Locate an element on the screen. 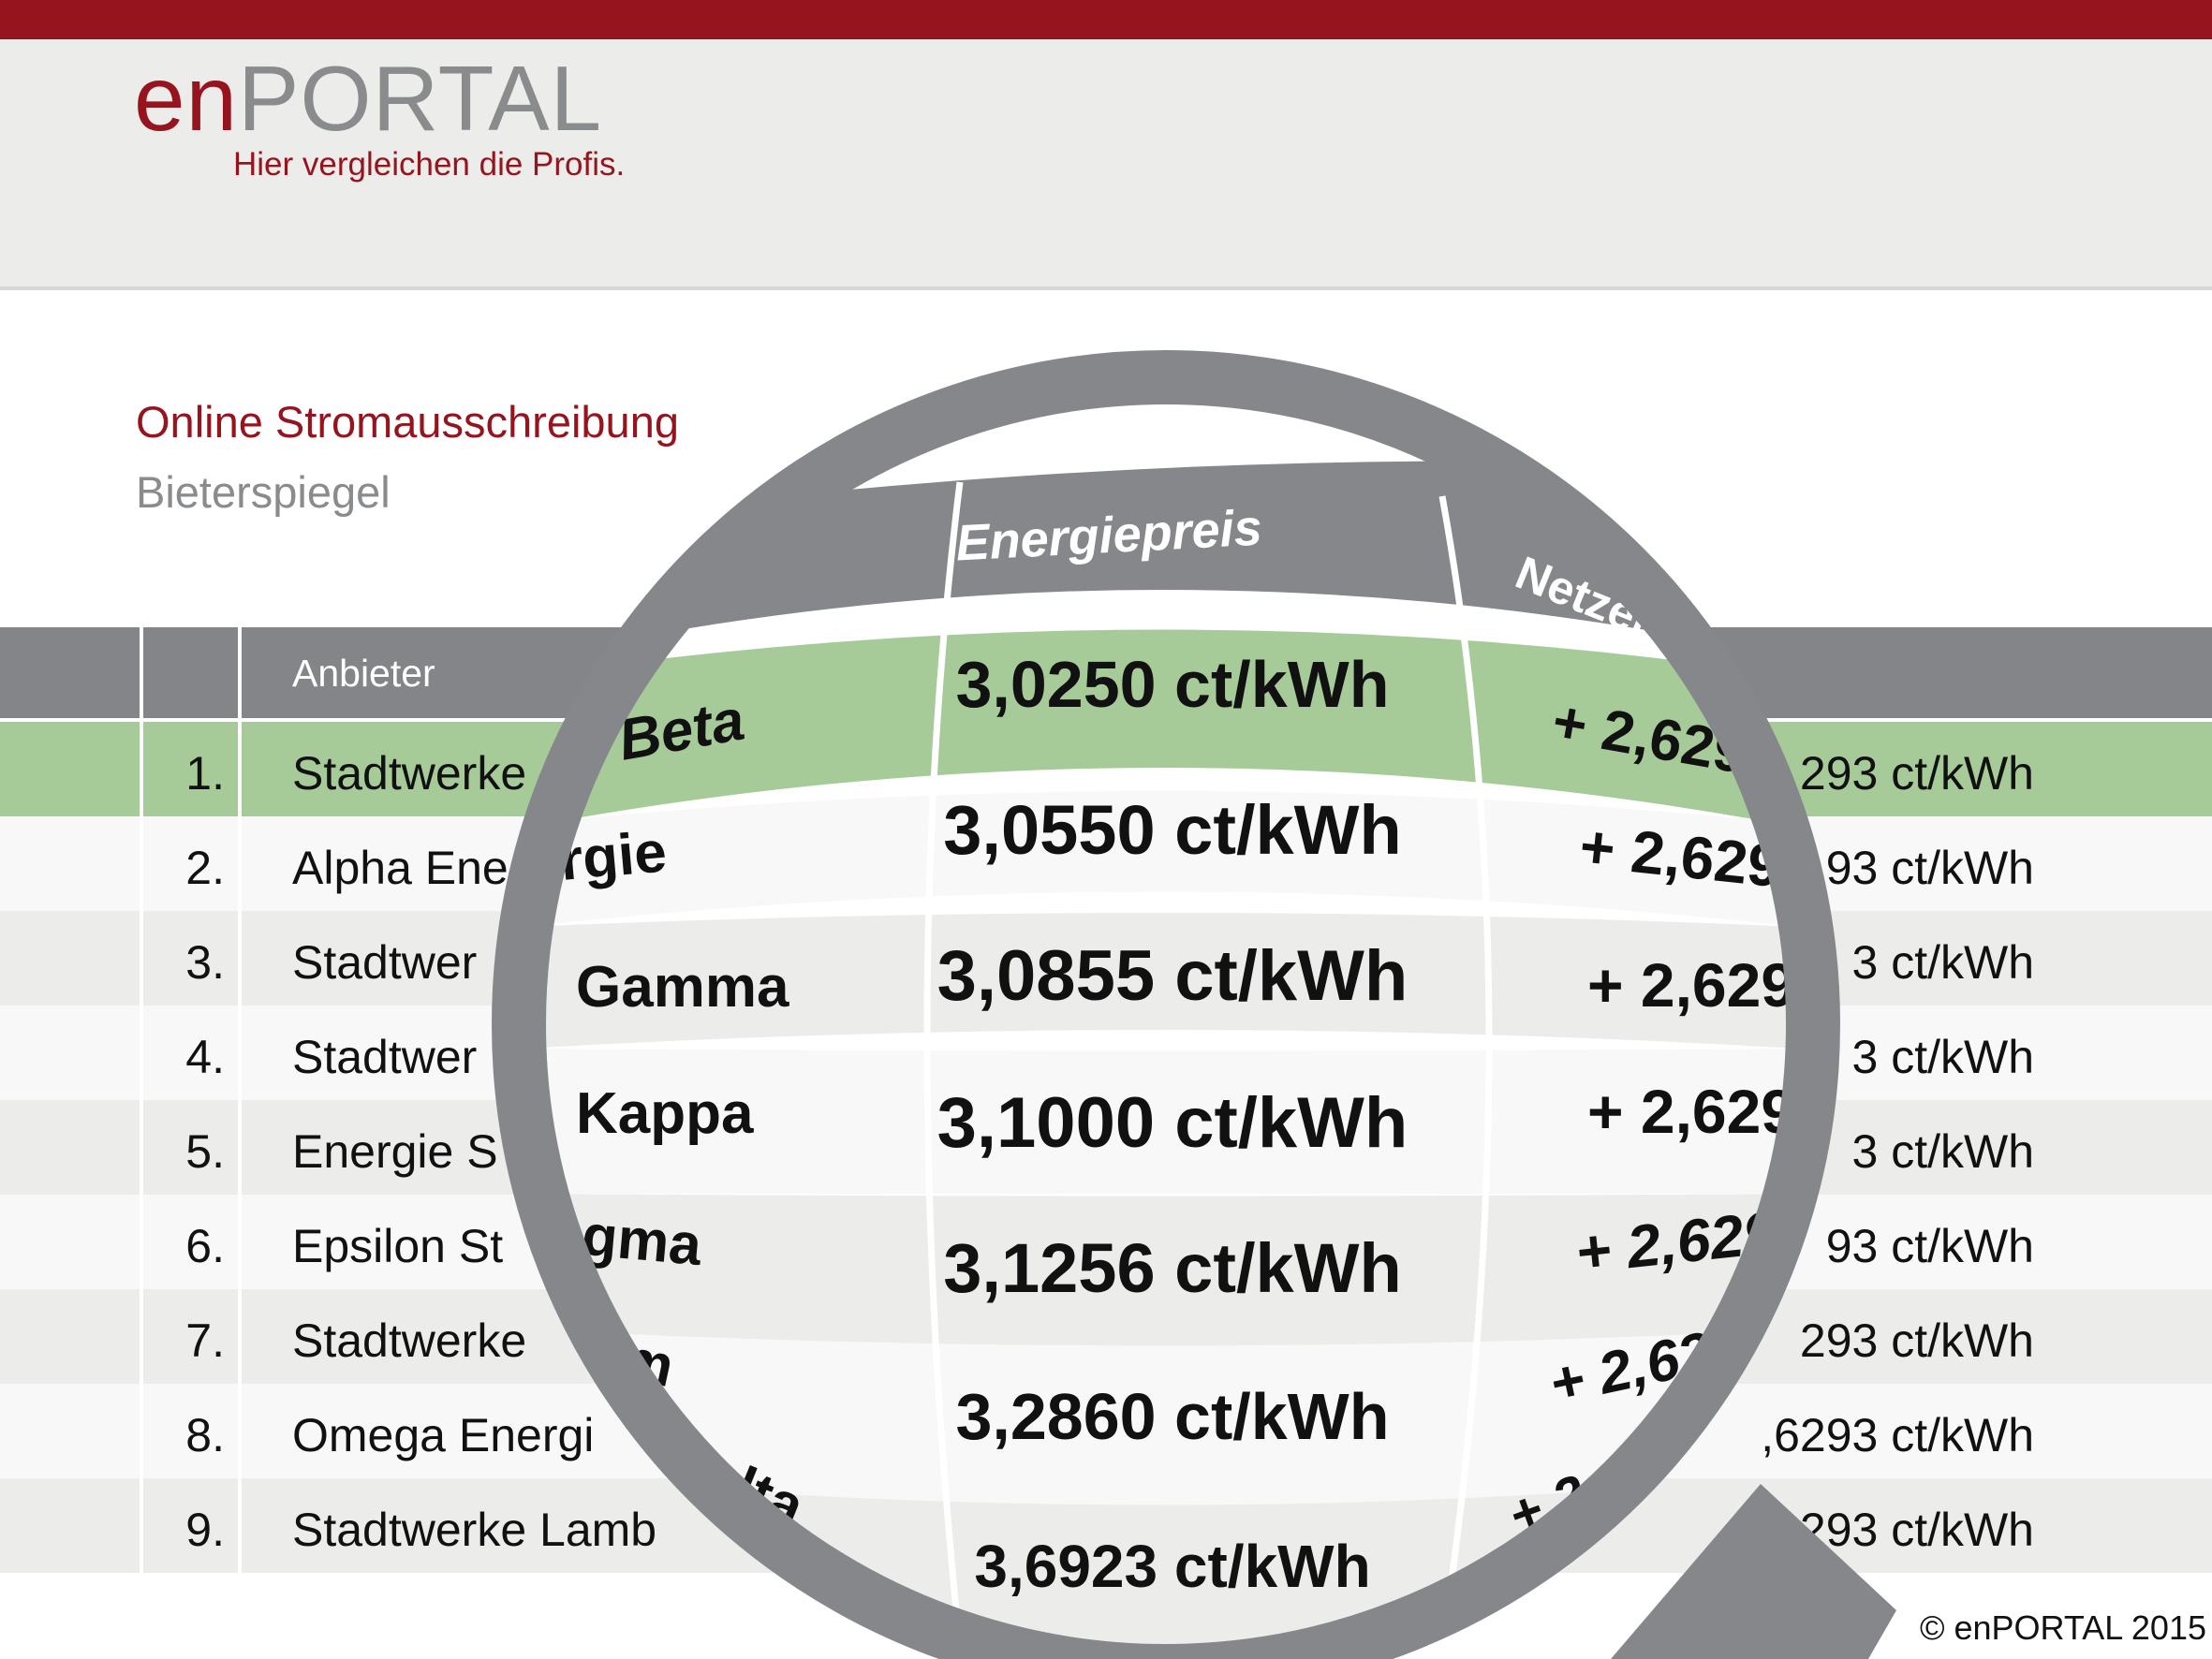 Image resolution: width=2212 pixels, height=1659 pixels. row-provider: Alpha Ene is located at coordinates (401, 868).